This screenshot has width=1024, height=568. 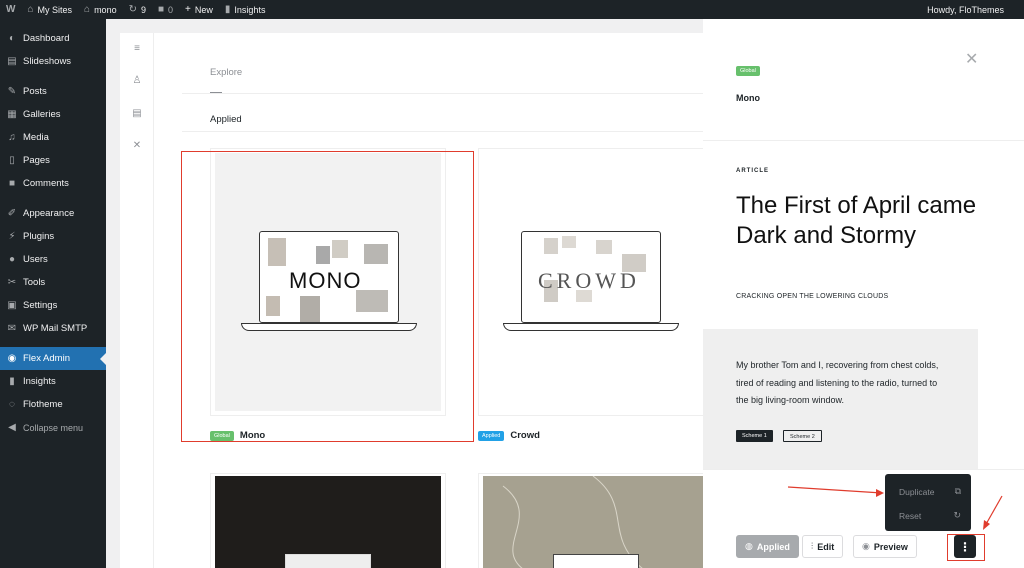 I want to click on sidebar-item-posts: ✎ Posts, so click(x=53, y=91).